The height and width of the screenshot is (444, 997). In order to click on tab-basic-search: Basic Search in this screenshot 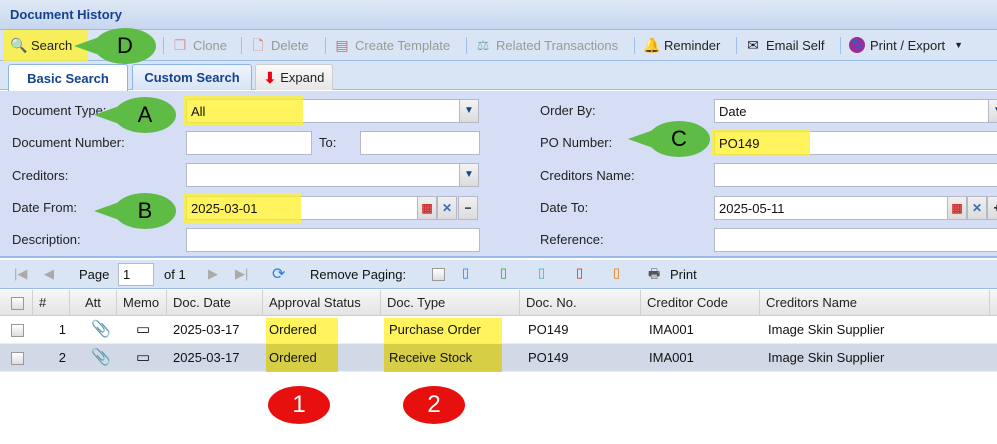, I will do `click(68, 77)`.